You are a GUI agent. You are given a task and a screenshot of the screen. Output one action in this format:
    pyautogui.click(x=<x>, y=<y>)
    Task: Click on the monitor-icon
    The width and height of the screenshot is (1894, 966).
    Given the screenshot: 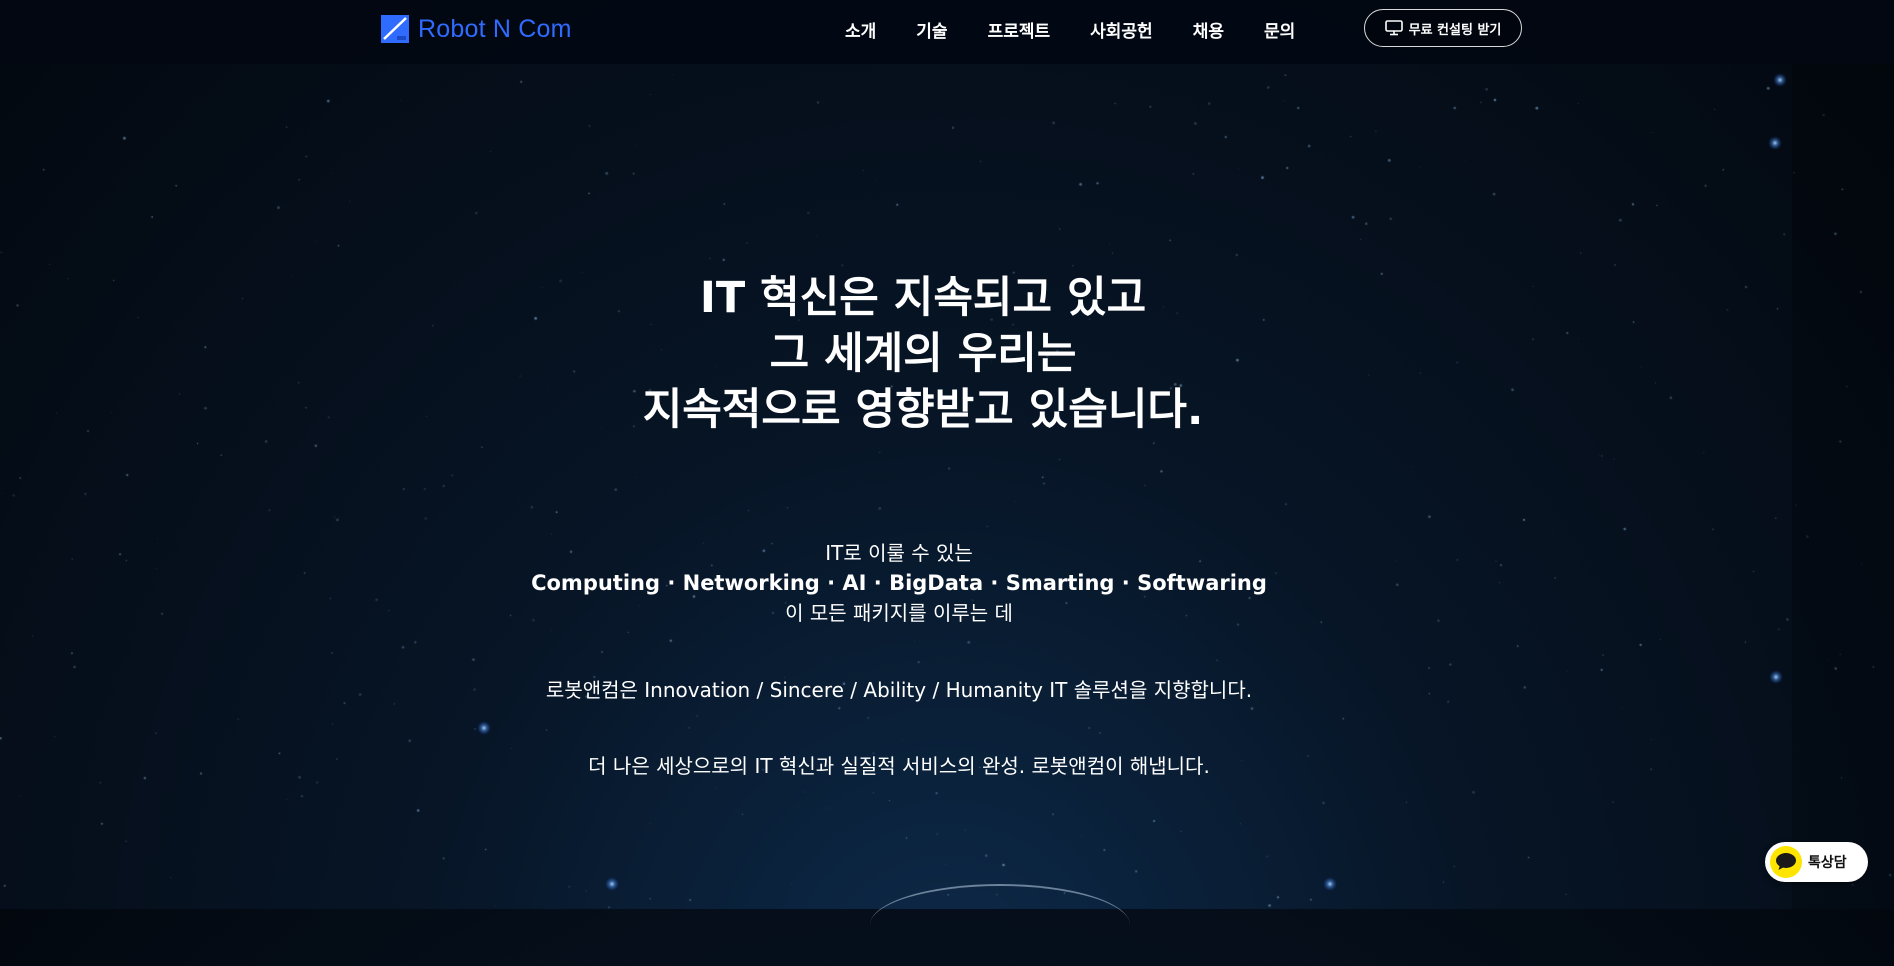 What is the action you would take?
    pyautogui.click(x=1393, y=28)
    